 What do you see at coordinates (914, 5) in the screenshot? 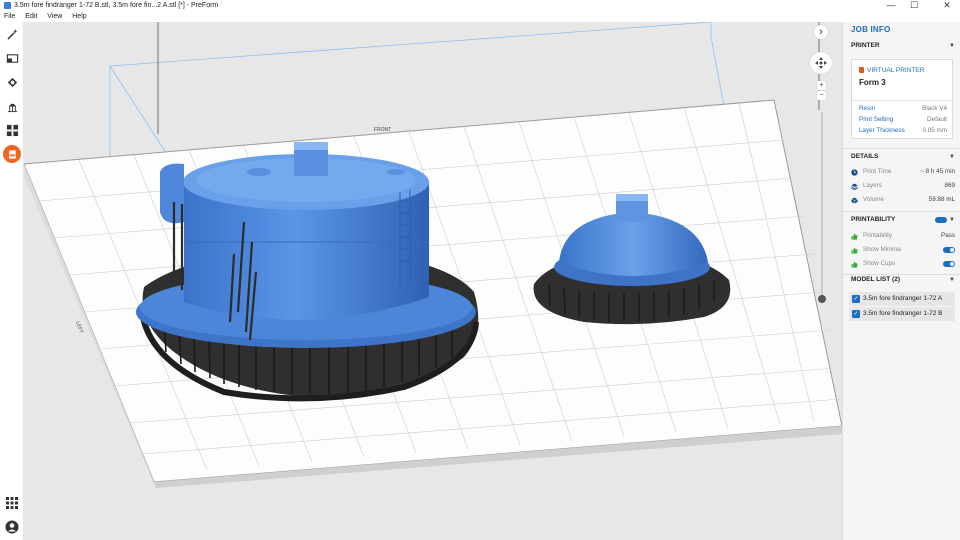
I see `maximize-button: ☐` at bounding box center [914, 5].